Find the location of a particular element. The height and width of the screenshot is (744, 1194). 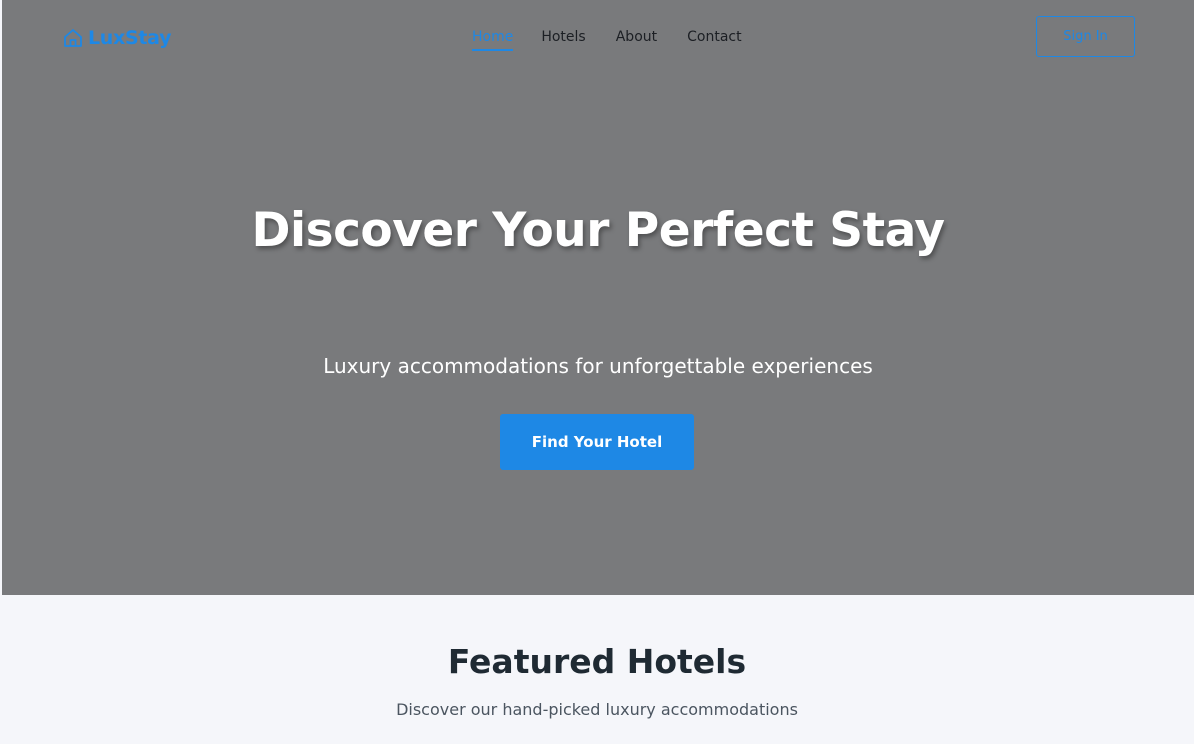

featured-title: Featured Hotels is located at coordinates (597, 661).